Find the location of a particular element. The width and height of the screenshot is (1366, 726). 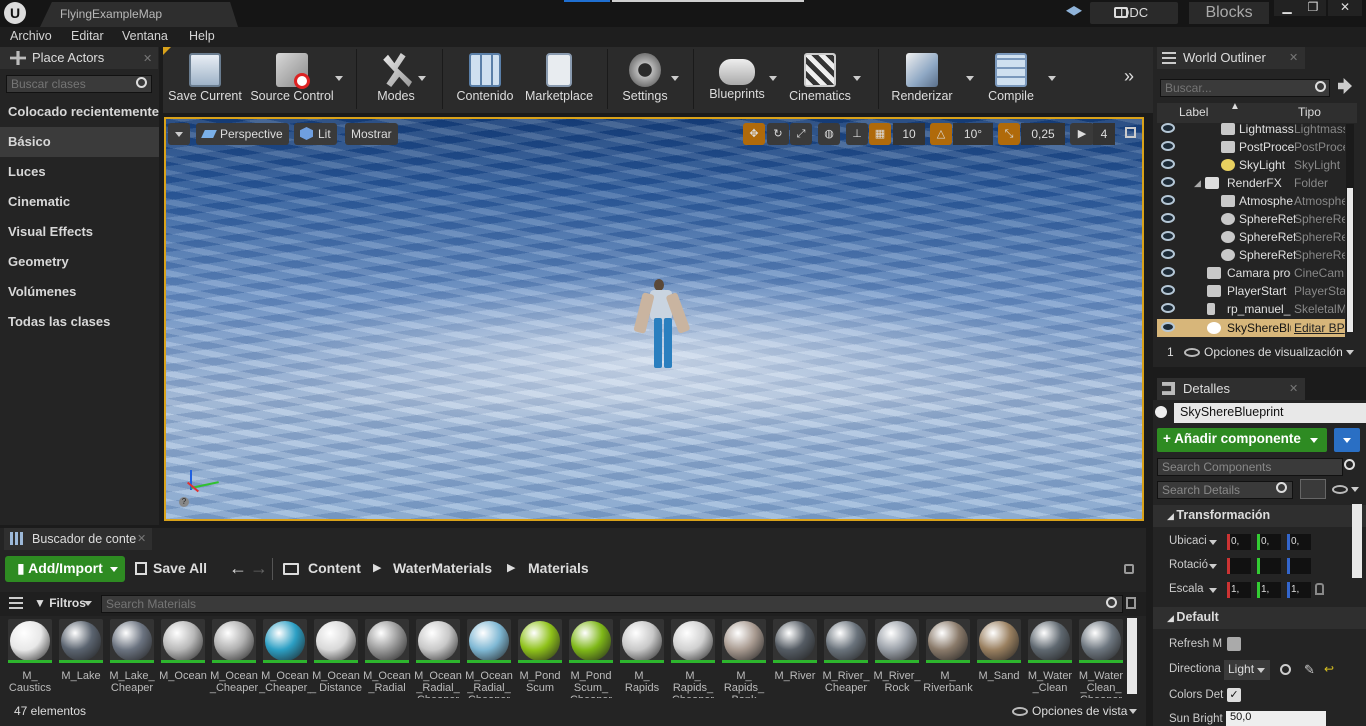

cinematics-button: Cinematics is located at coordinates (820, 80).